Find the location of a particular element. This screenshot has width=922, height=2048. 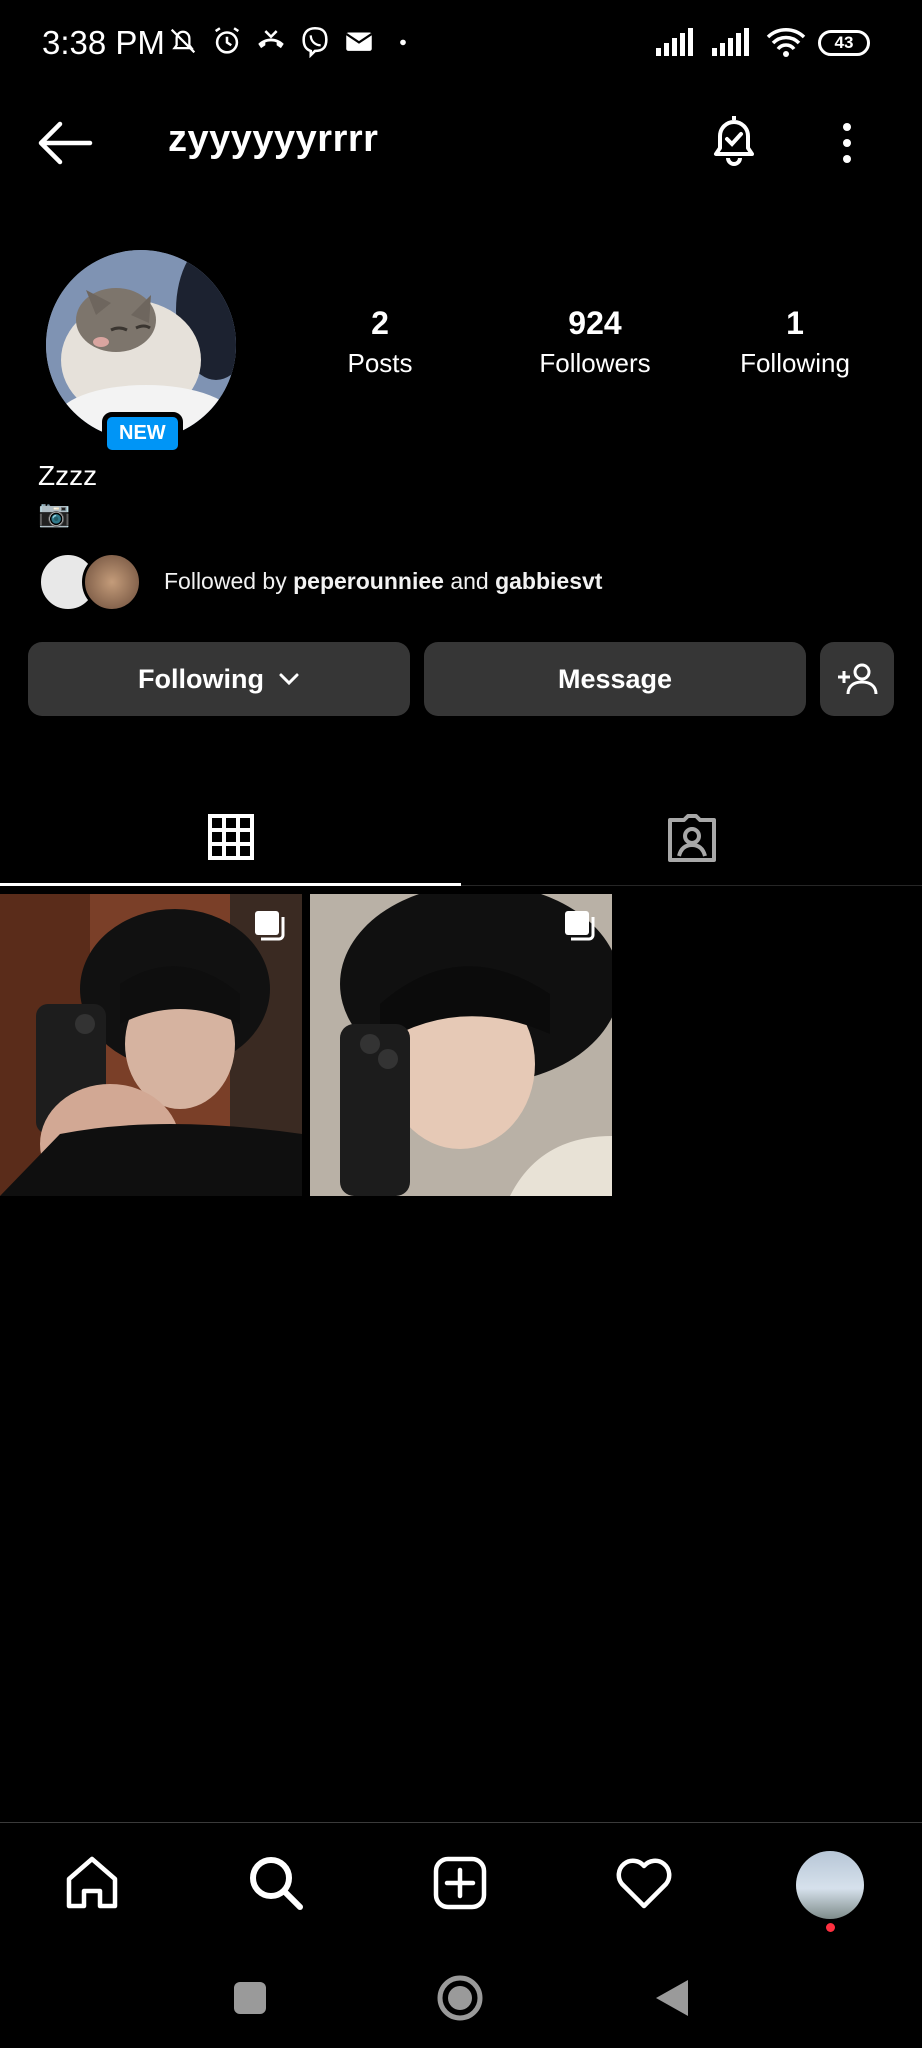

following-button-label: Following is located at coordinates (201, 678).